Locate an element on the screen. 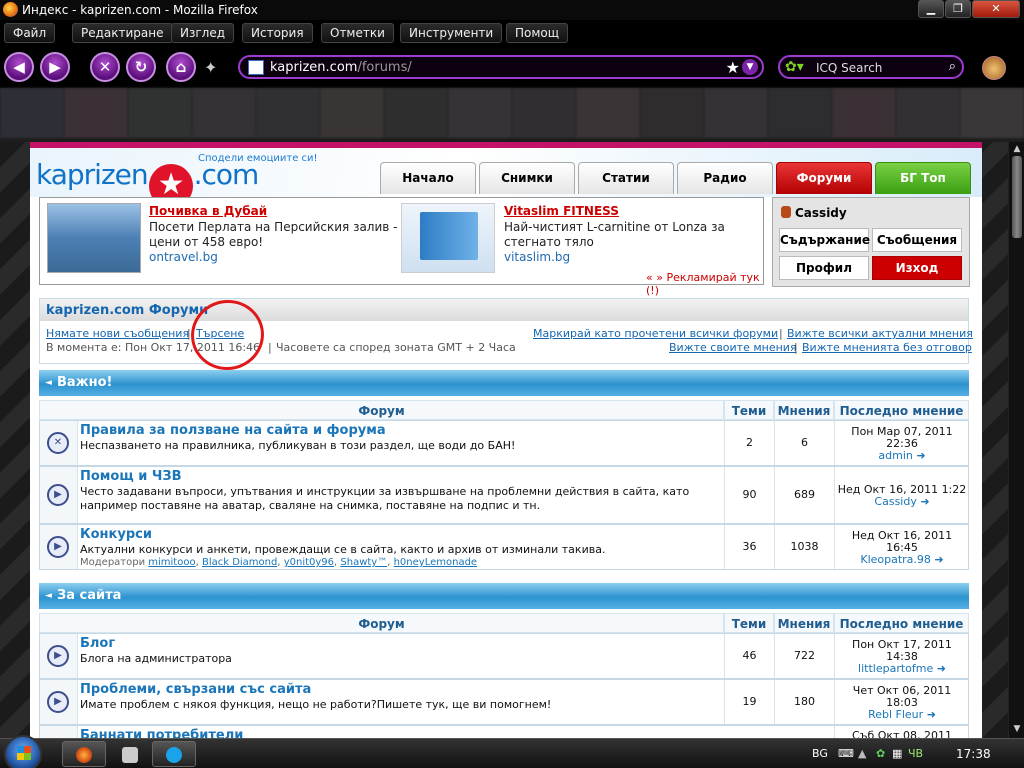 This screenshot has height=768, width=1024. ad-vitaslim-link: vitaslim.bg is located at coordinates (537, 257).